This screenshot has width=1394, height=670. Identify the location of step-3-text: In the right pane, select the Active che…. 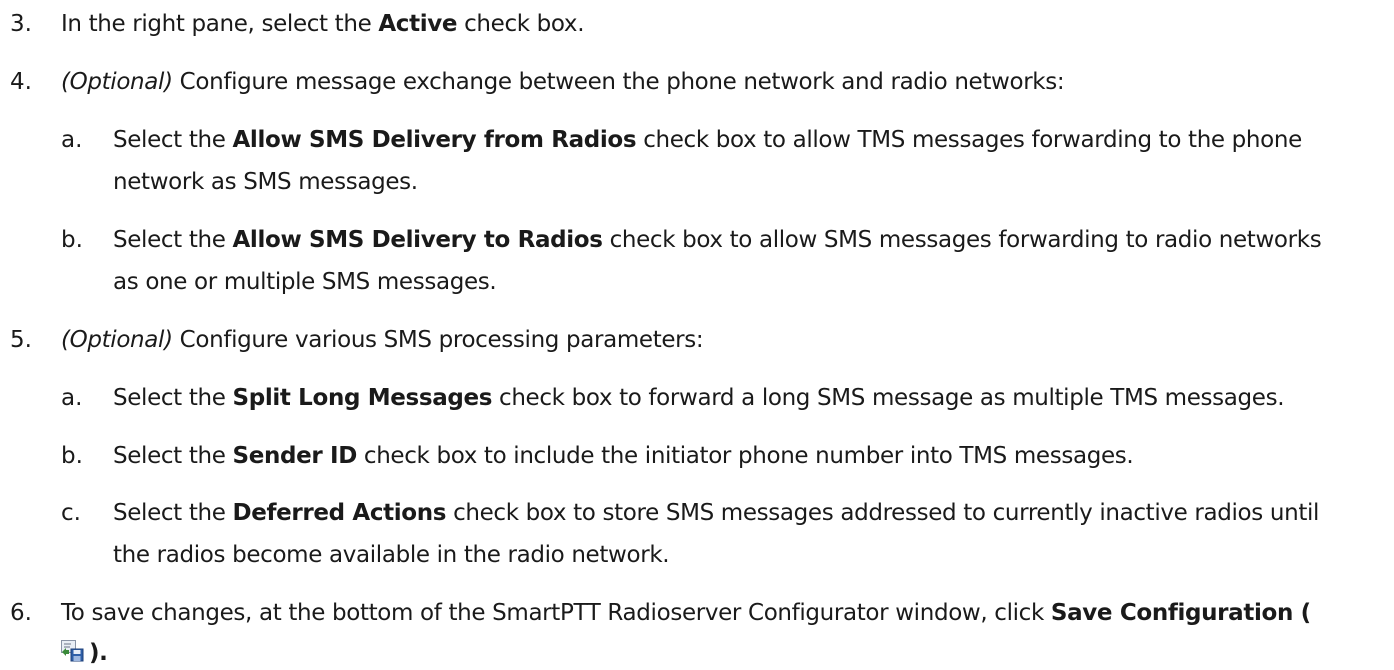
(323, 24).